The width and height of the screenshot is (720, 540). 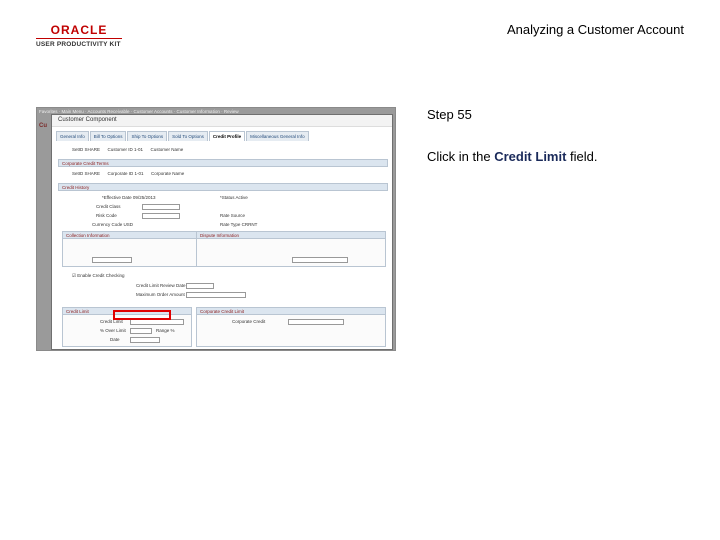 I want to click on corporate-credit-field, so click(x=316, y=322).